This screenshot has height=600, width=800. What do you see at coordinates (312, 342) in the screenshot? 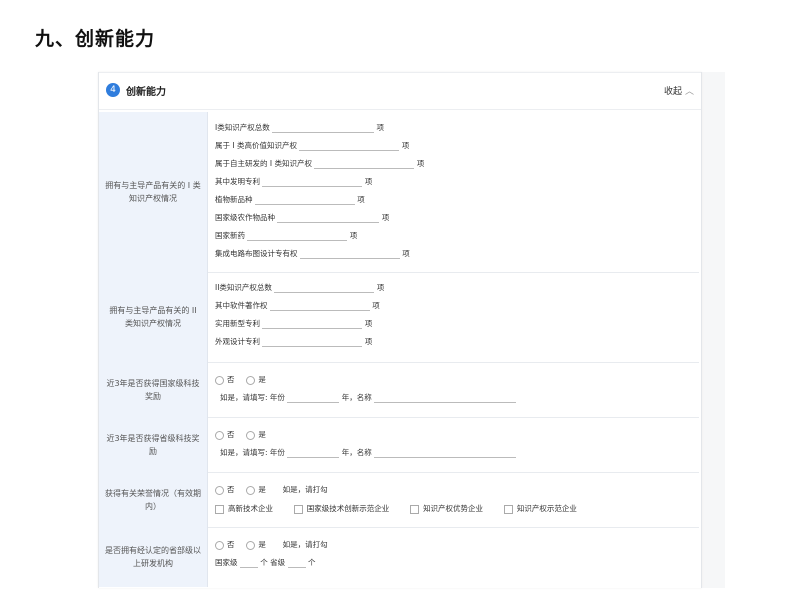
I see `ip2-design-input` at bounding box center [312, 342].